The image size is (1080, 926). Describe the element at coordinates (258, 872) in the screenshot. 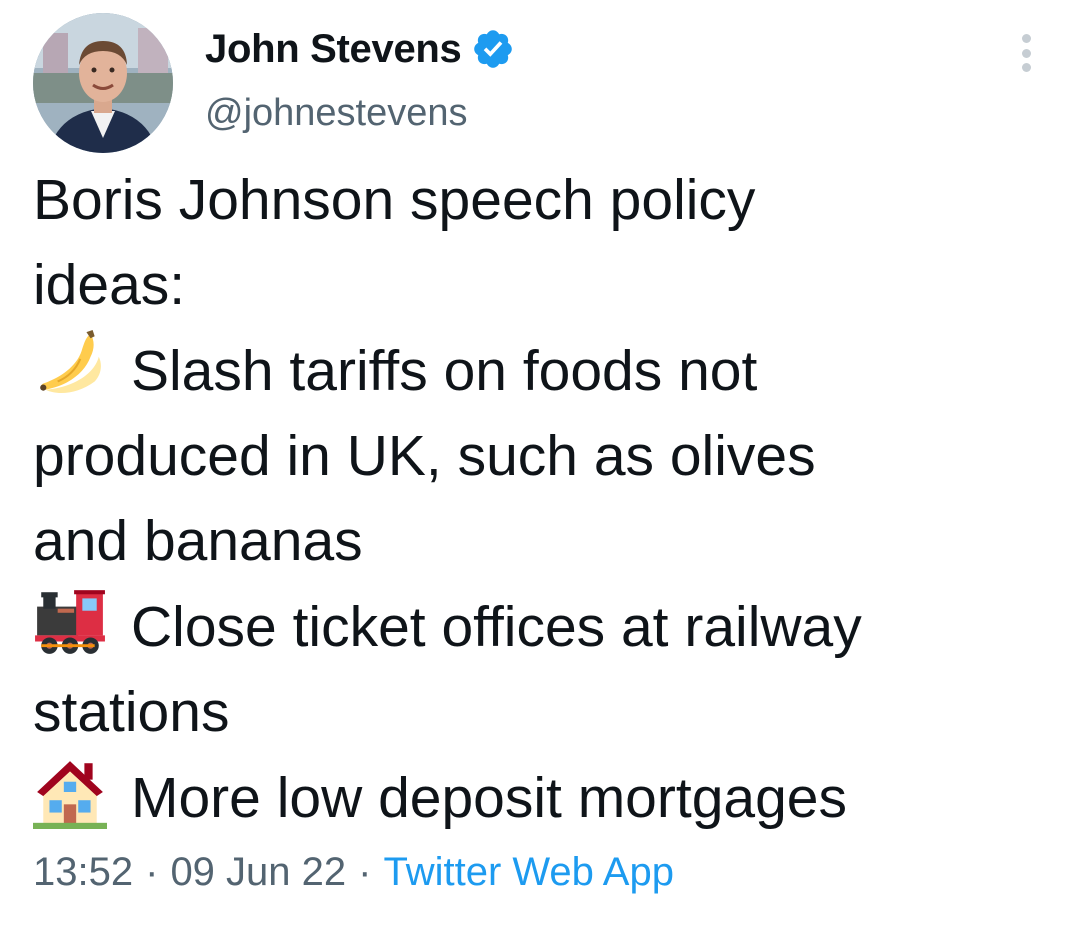

I see `tweet-date: 09 Jun 22` at that location.